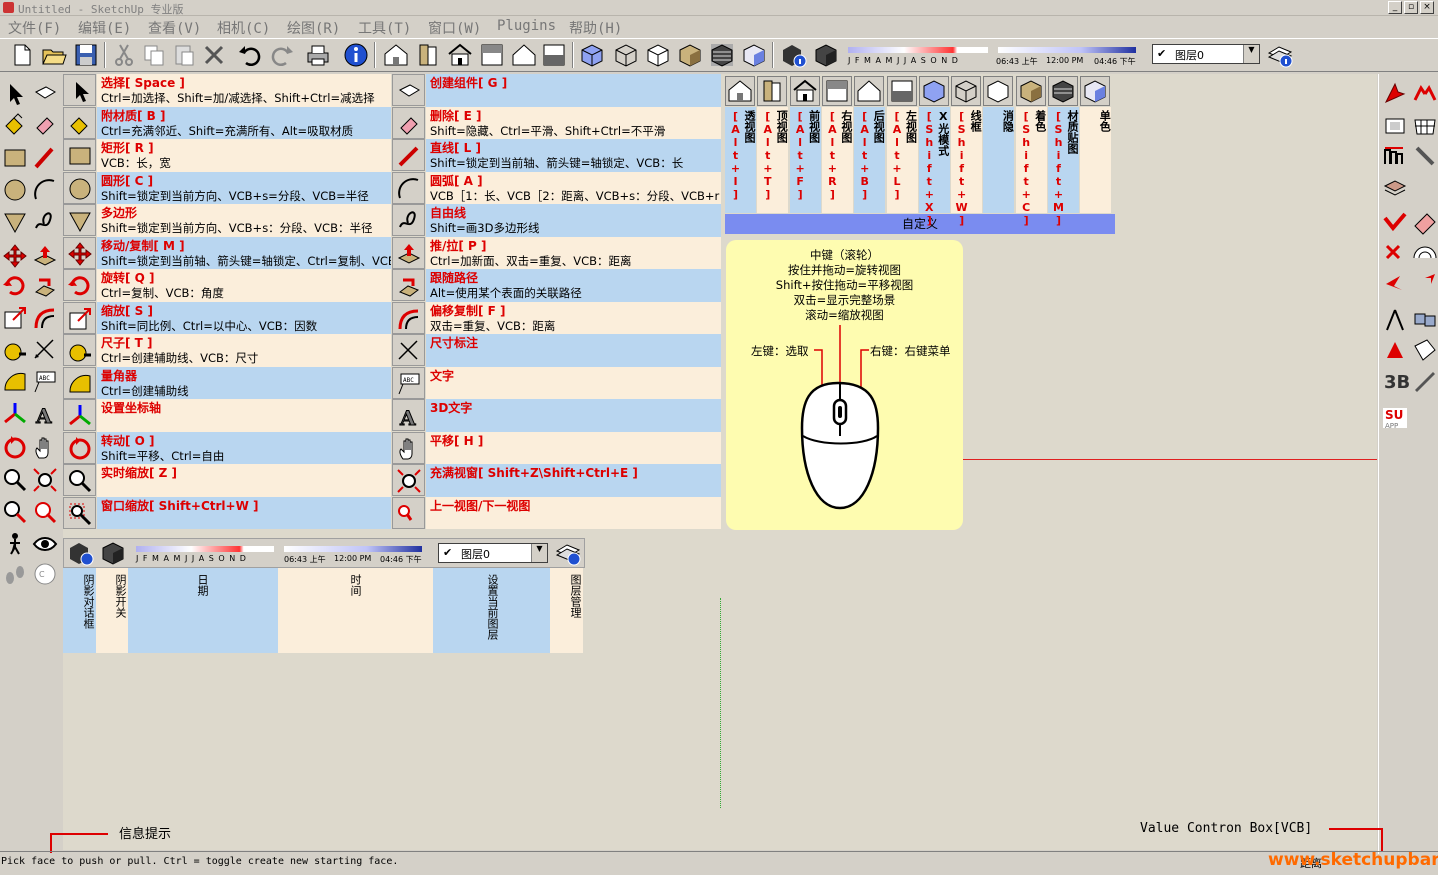 The width and height of the screenshot is (1438, 875). I want to click on stairs-icon, so click(1395, 156).